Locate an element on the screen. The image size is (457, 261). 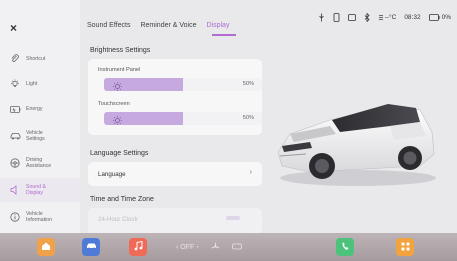
grid-icon is located at coordinates (405, 247).